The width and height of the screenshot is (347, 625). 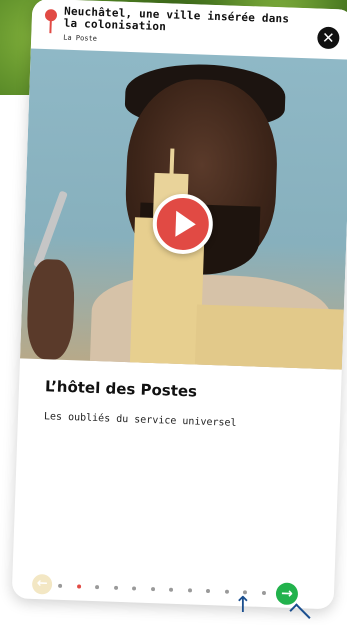 What do you see at coordinates (51, 309) in the screenshot?
I see `person-hand` at bounding box center [51, 309].